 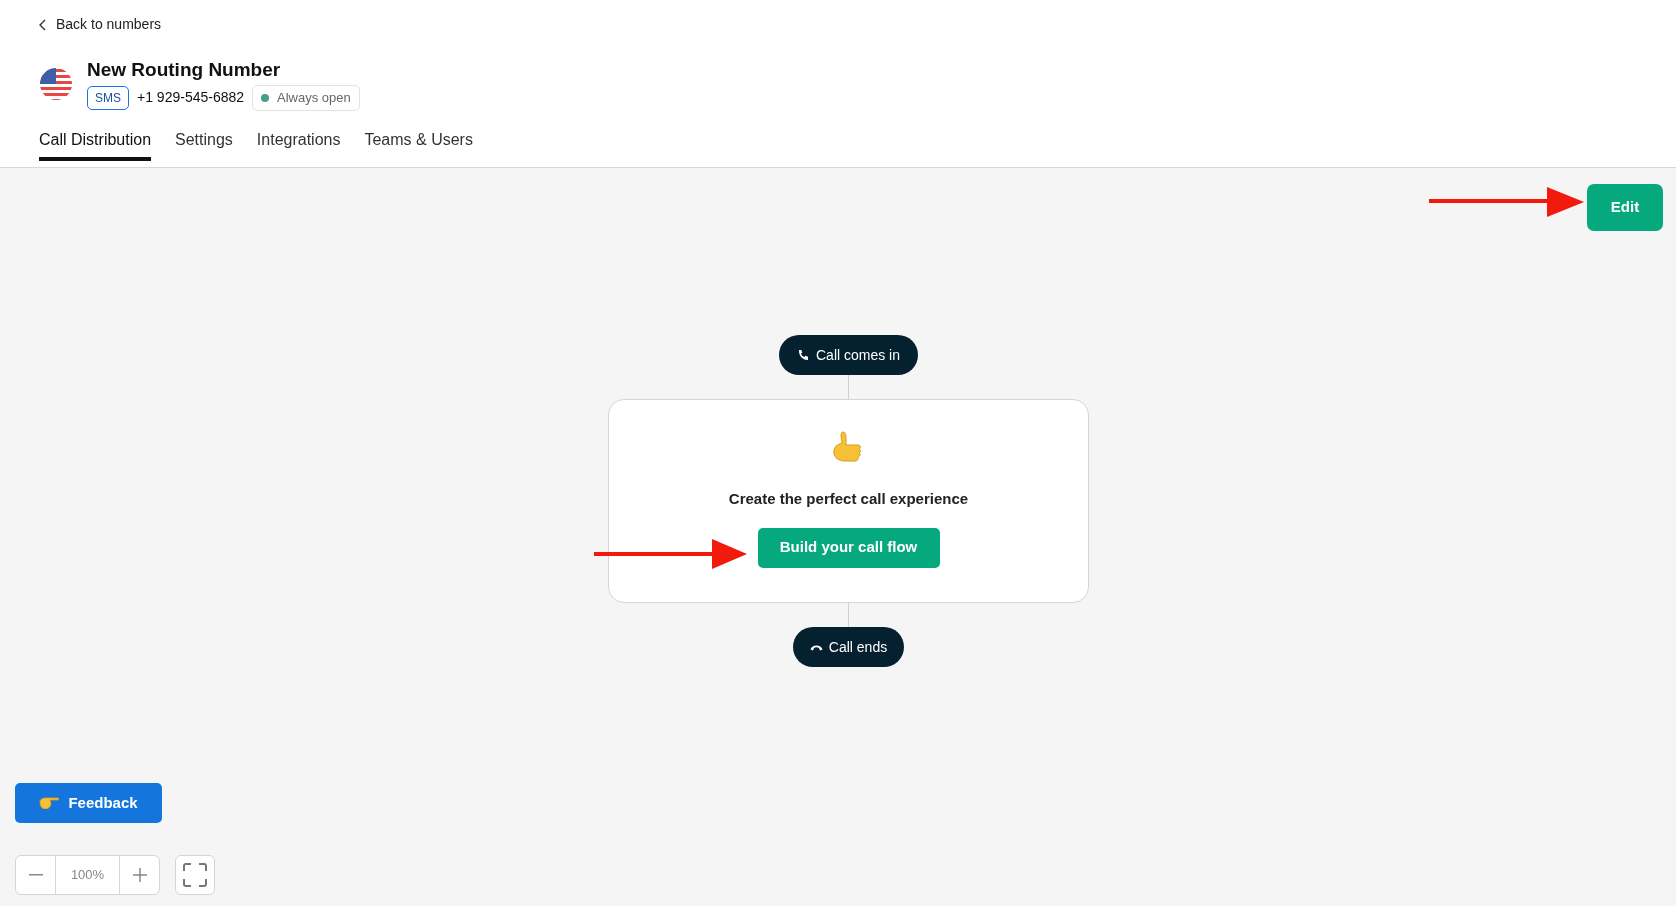 What do you see at coordinates (848, 499) in the screenshot?
I see `card-message: Create the perfect call experience` at bounding box center [848, 499].